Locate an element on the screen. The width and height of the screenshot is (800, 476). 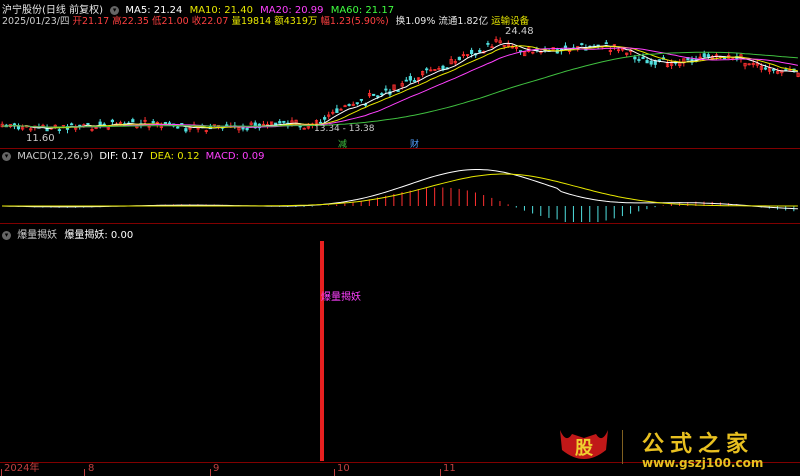
price-high-label: 24.48 is located at coordinates (519, 31).